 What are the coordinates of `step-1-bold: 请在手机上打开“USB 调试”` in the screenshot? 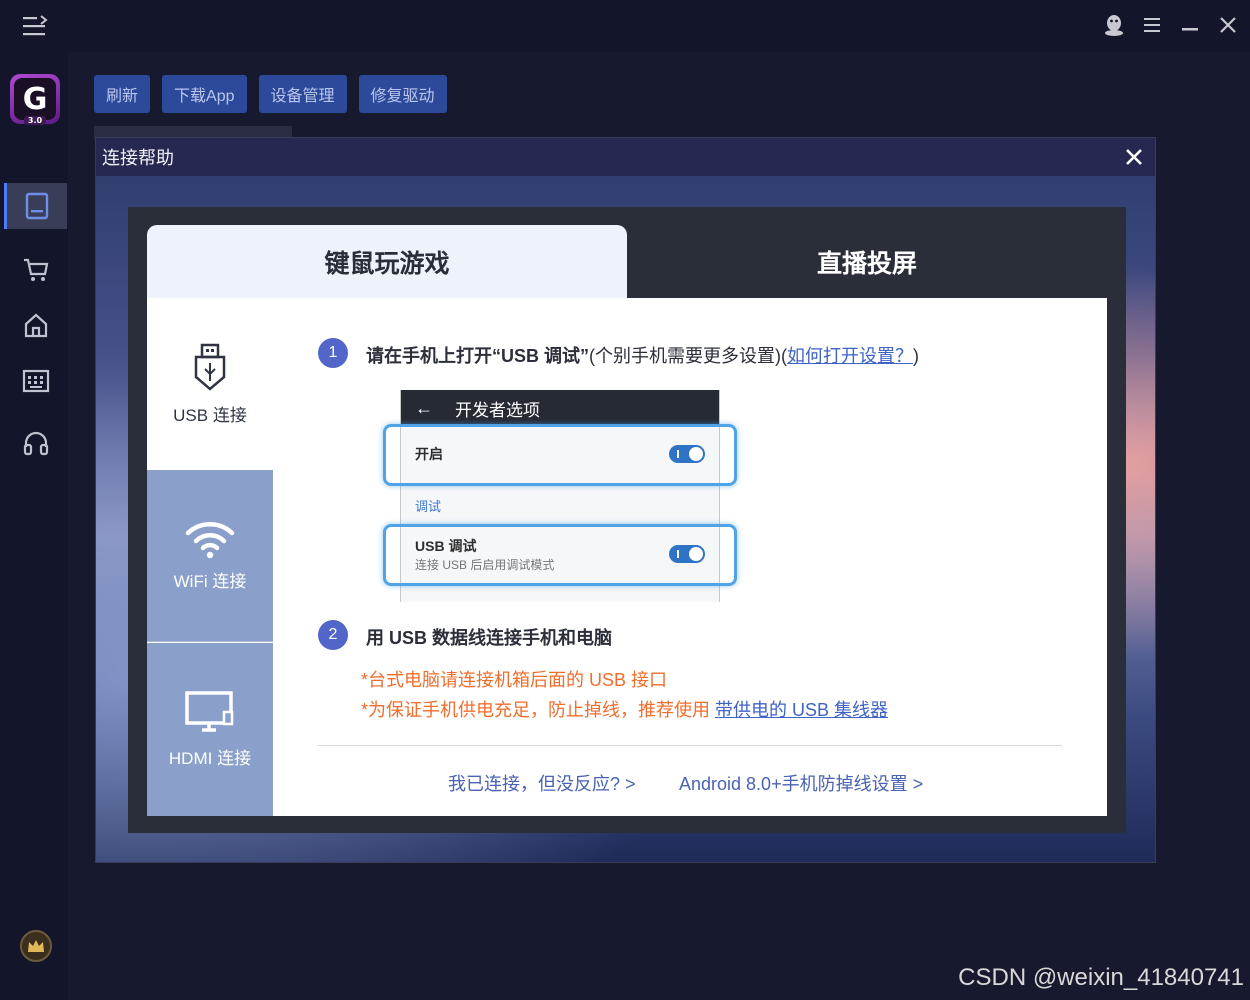 It's located at (478, 356).